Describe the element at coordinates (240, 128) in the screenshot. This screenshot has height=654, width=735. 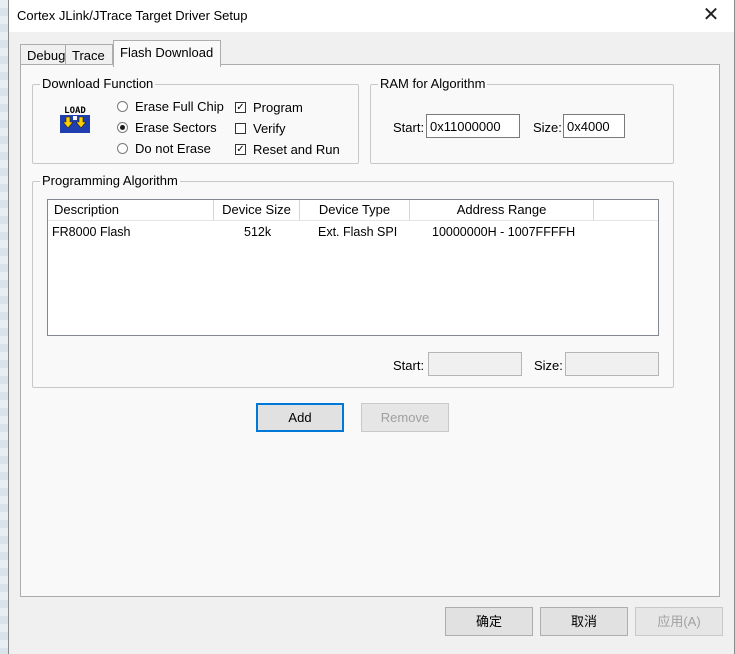
I see `checkbox` at that location.